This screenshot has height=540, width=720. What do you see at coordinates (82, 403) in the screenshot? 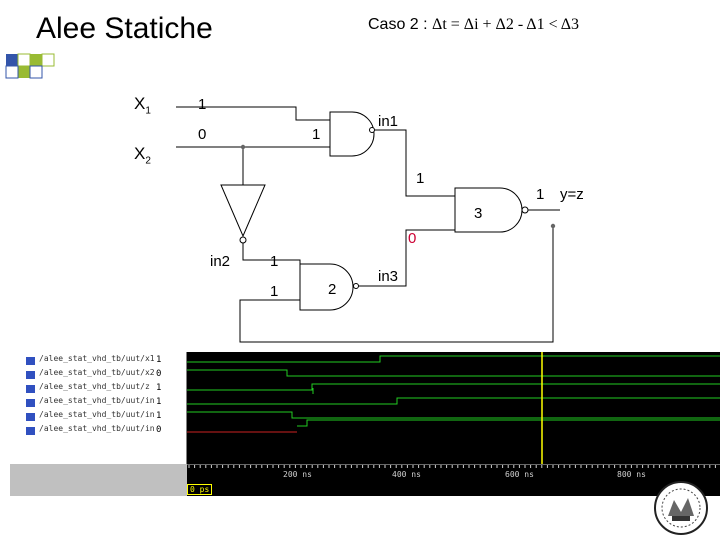
I see `signal-row: /alee_stat_vhd_tb/uut/in1` at bounding box center [82, 403].